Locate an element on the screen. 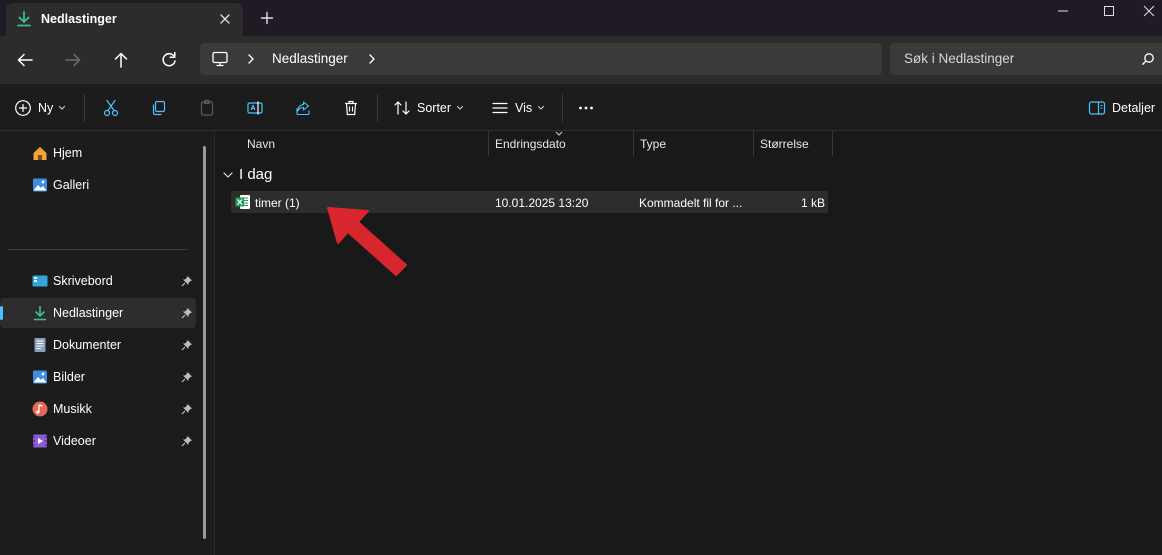  tab-nedlastinger: Nedlastinger is located at coordinates (124, 19).